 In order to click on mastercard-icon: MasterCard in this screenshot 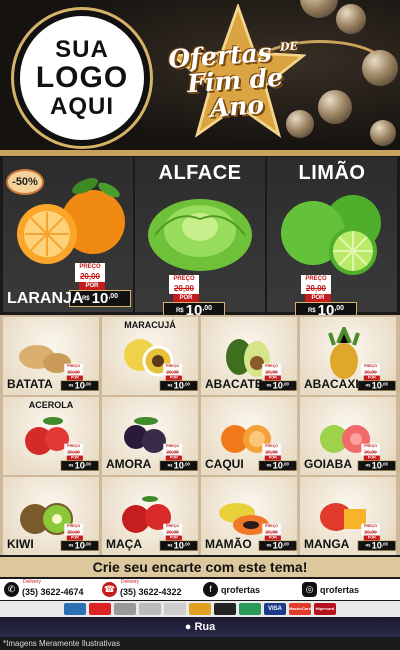, I will do `click(300, 609)`.